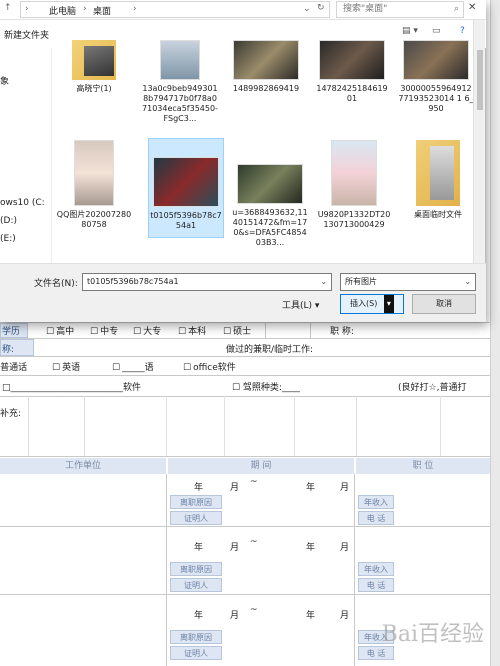  I want to click on file-name: 高晓宁(1), so click(94, 88).